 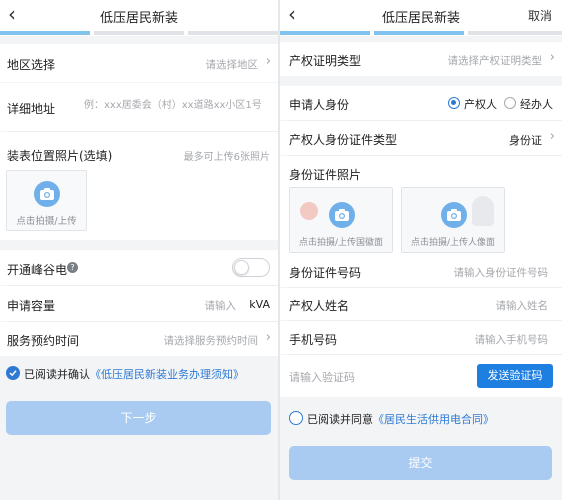 What do you see at coordinates (540, 15) in the screenshot?
I see `cancel-button: 取消` at bounding box center [540, 15].